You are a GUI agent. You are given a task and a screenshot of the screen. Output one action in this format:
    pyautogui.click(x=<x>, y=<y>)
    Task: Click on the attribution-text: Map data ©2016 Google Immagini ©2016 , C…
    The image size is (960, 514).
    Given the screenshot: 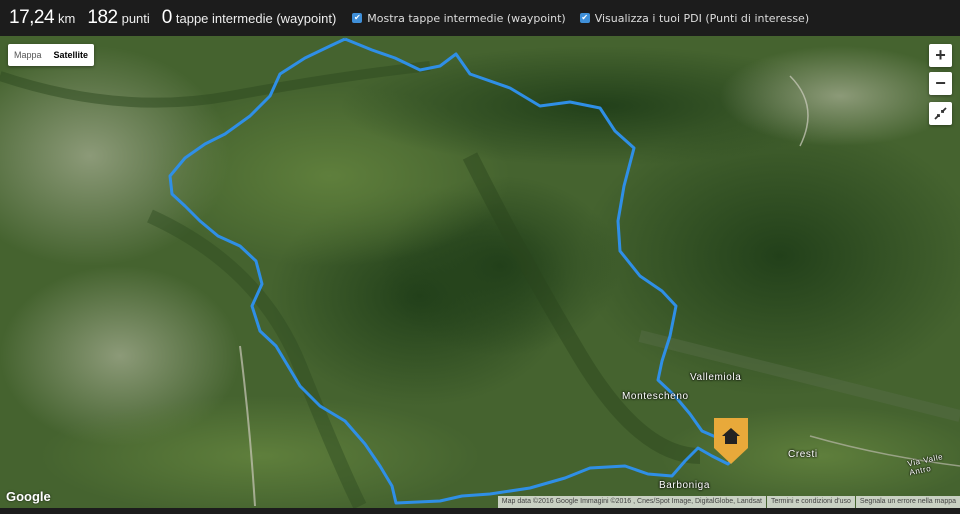 What is the action you would take?
    pyautogui.click(x=631, y=502)
    